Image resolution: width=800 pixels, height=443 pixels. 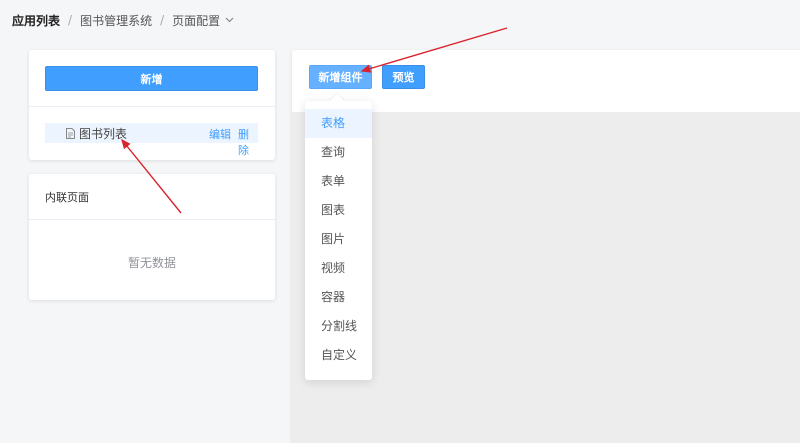 I want to click on menu-item-form: 表单, so click(x=338, y=181).